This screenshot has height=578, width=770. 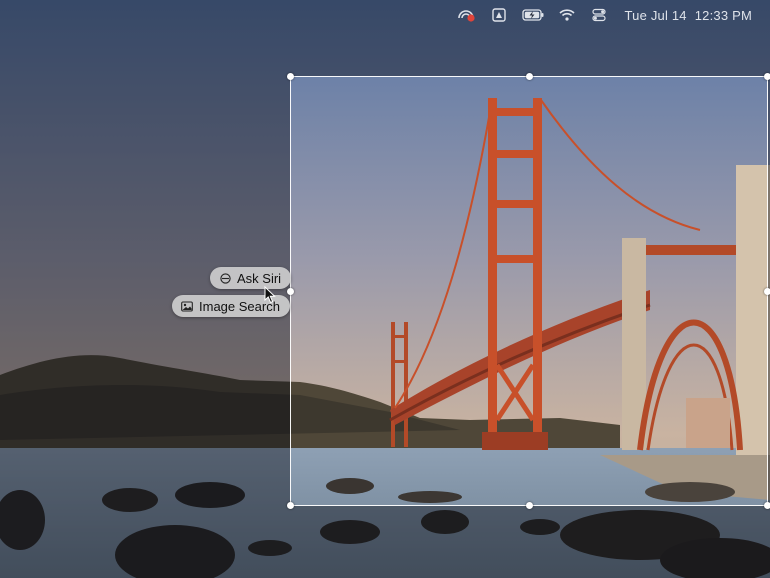 I want to click on ask-siri-button: Ask Siri, so click(x=251, y=278).